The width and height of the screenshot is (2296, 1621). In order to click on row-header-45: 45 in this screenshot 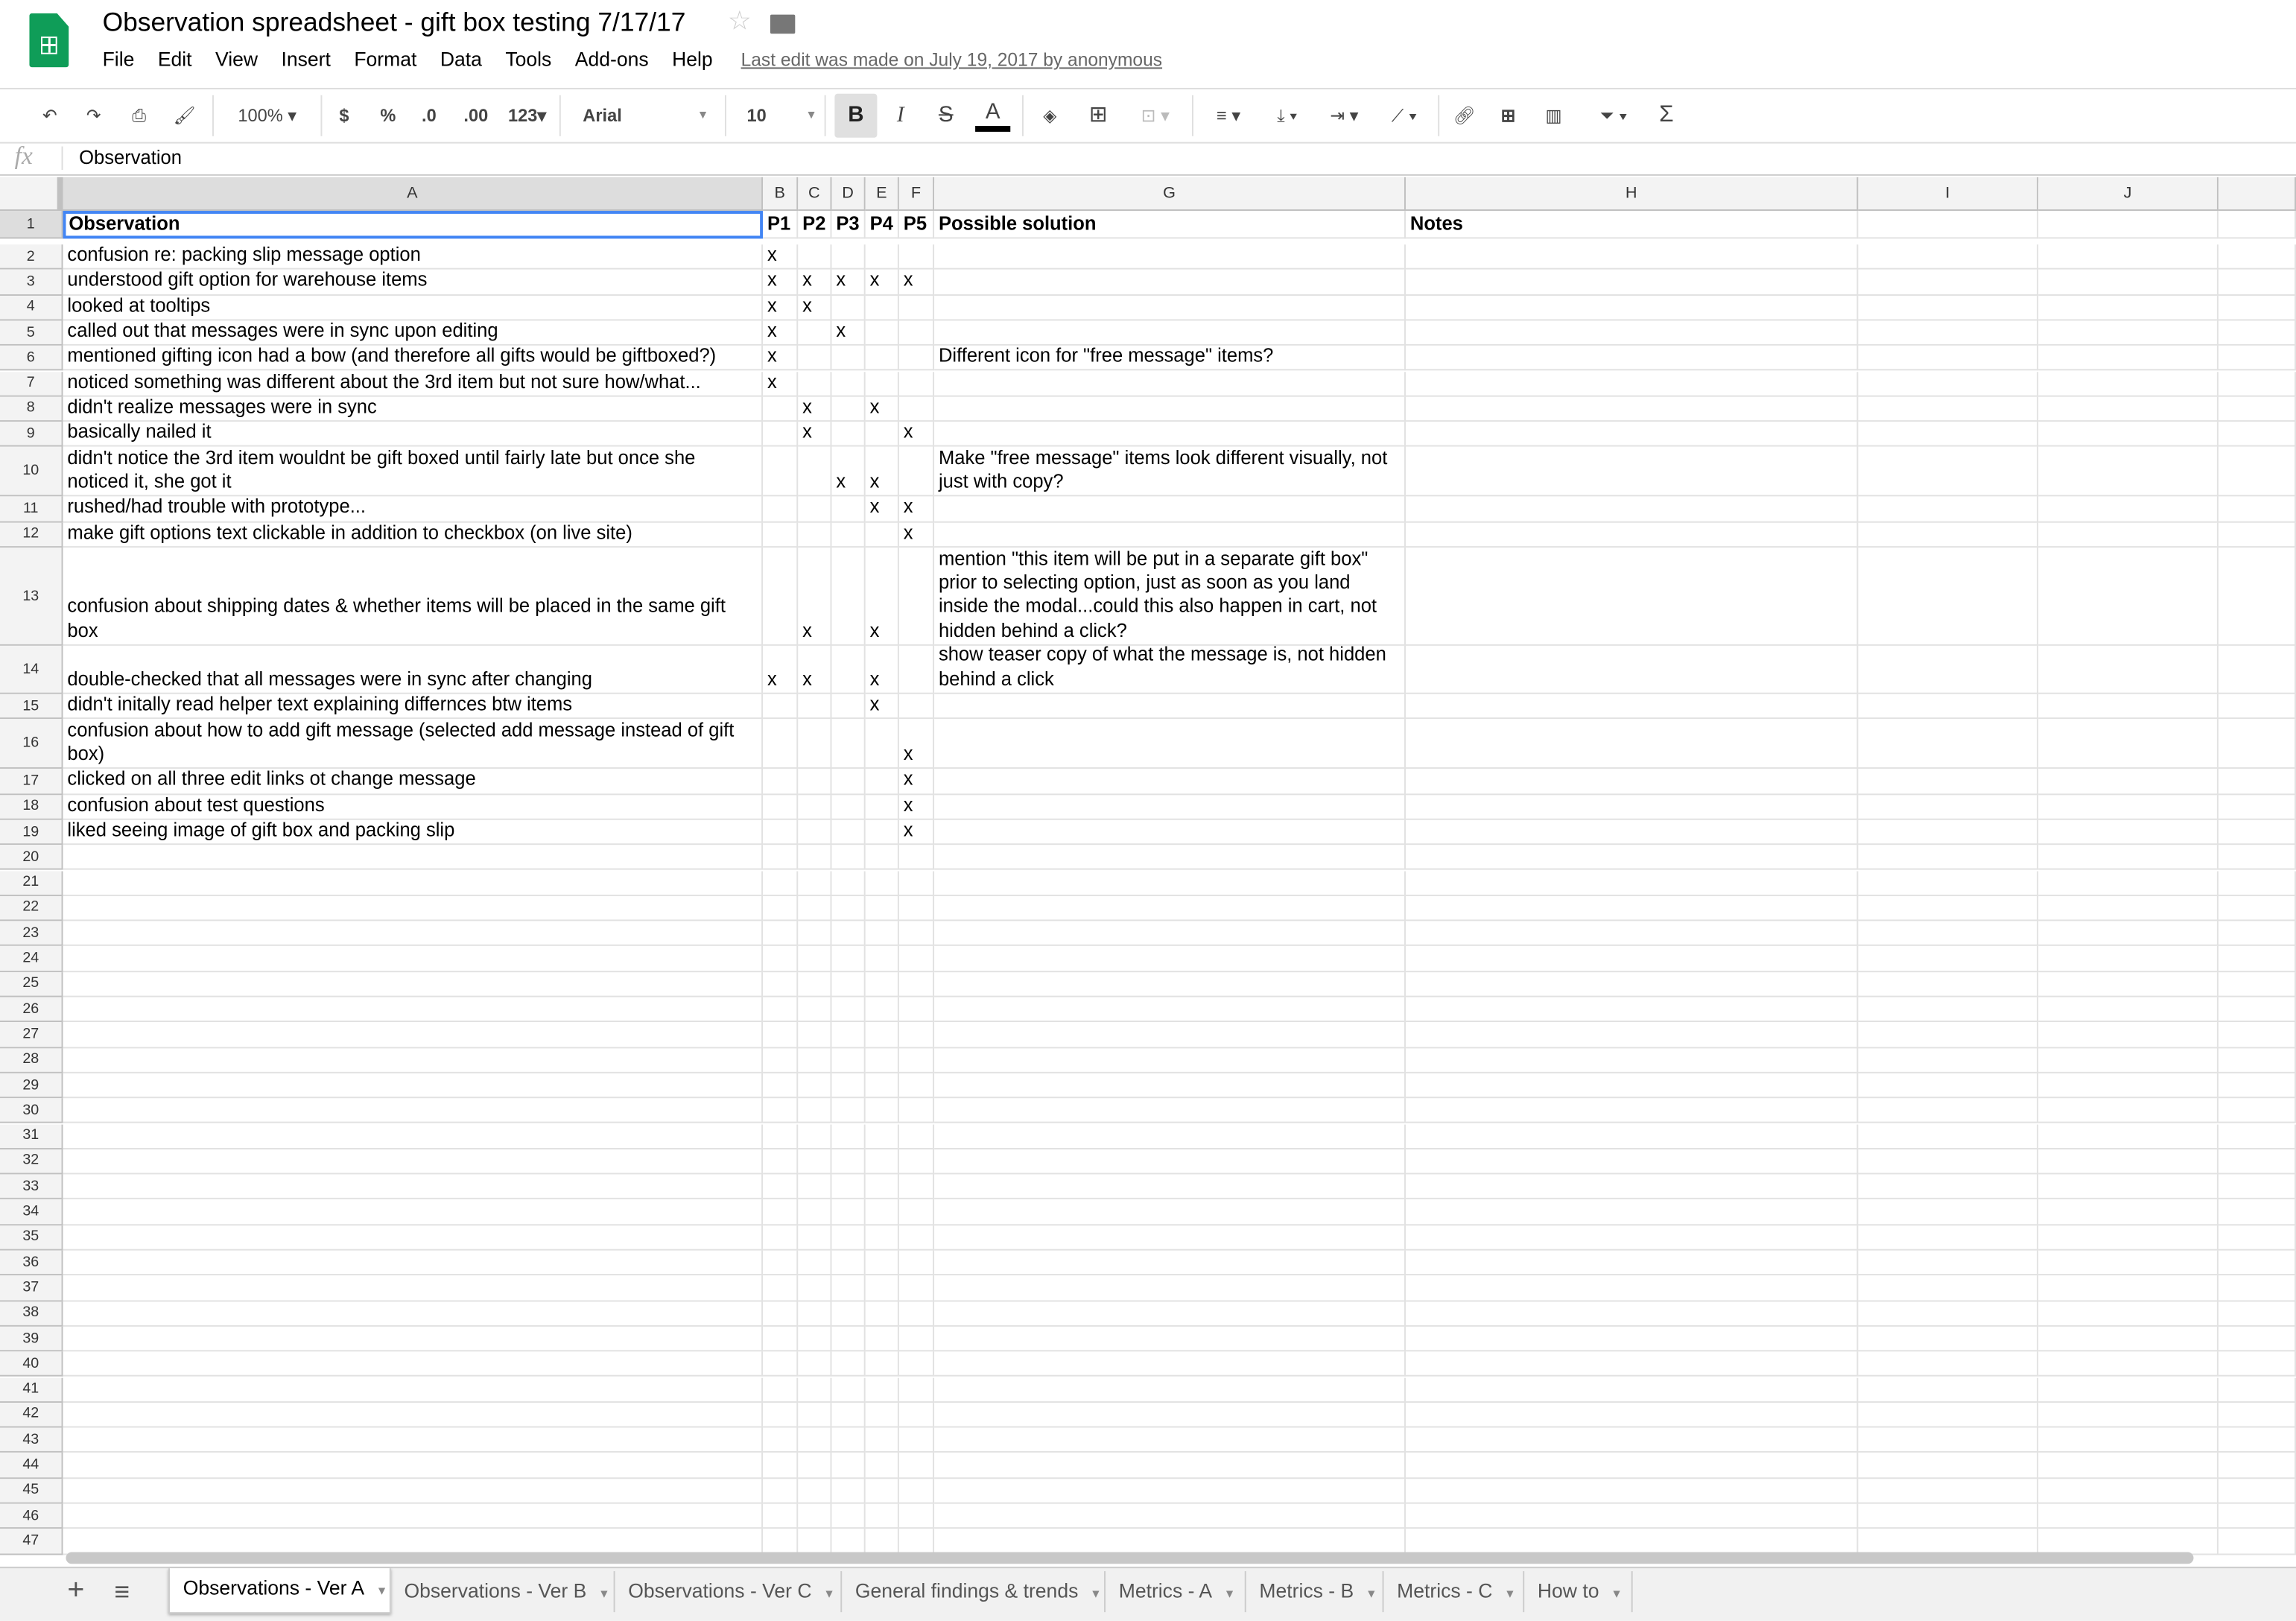, I will do `click(31, 1491)`.